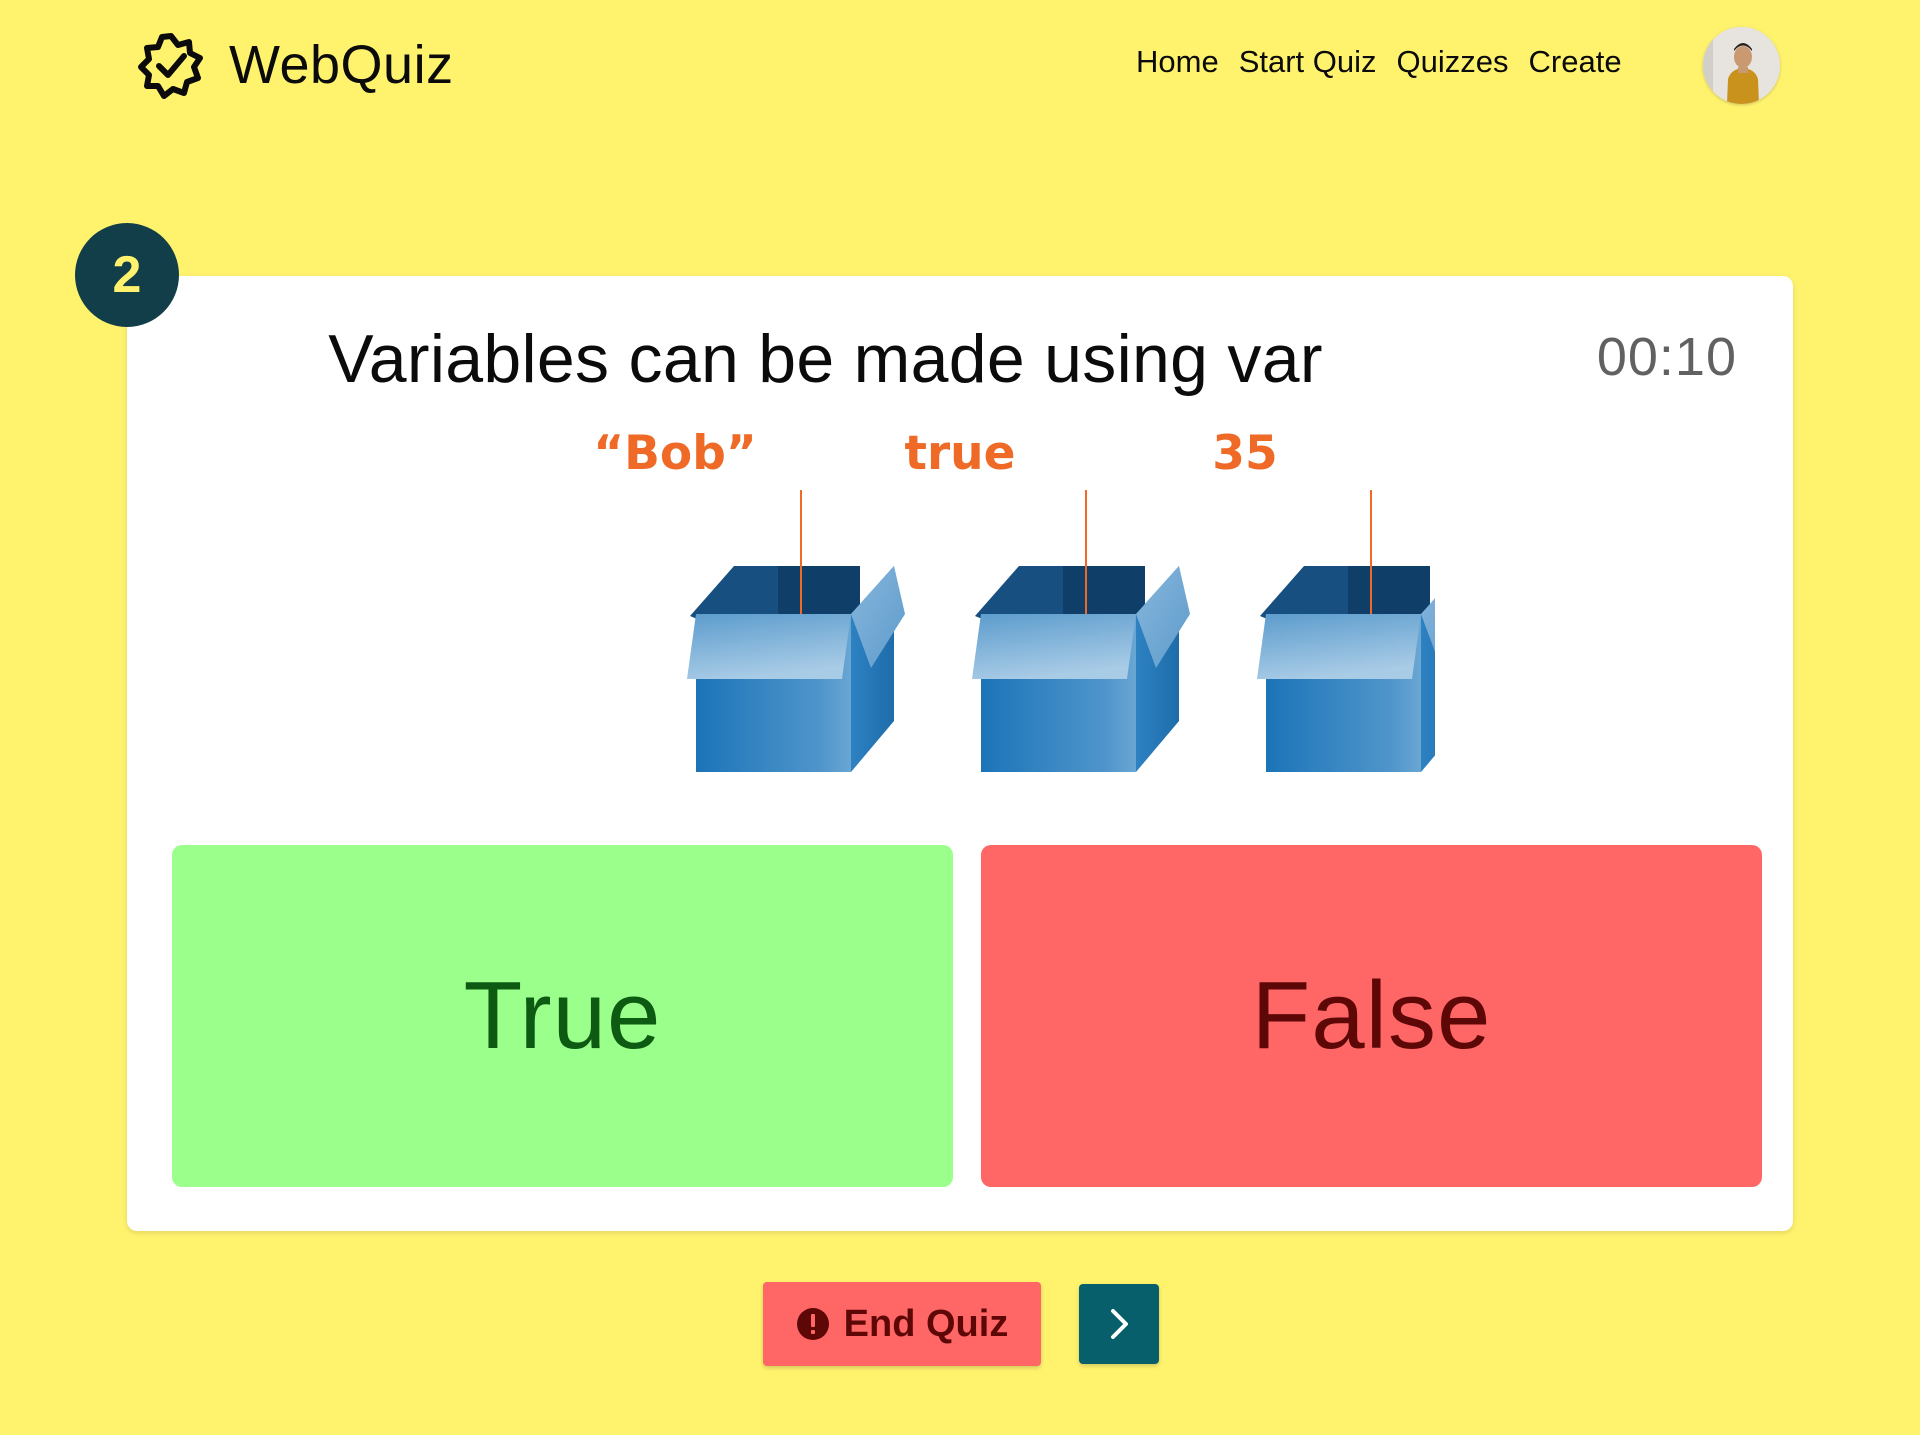 Image resolution: width=1920 pixels, height=1435 pixels. I want to click on alert-circle-icon, so click(813, 1324).